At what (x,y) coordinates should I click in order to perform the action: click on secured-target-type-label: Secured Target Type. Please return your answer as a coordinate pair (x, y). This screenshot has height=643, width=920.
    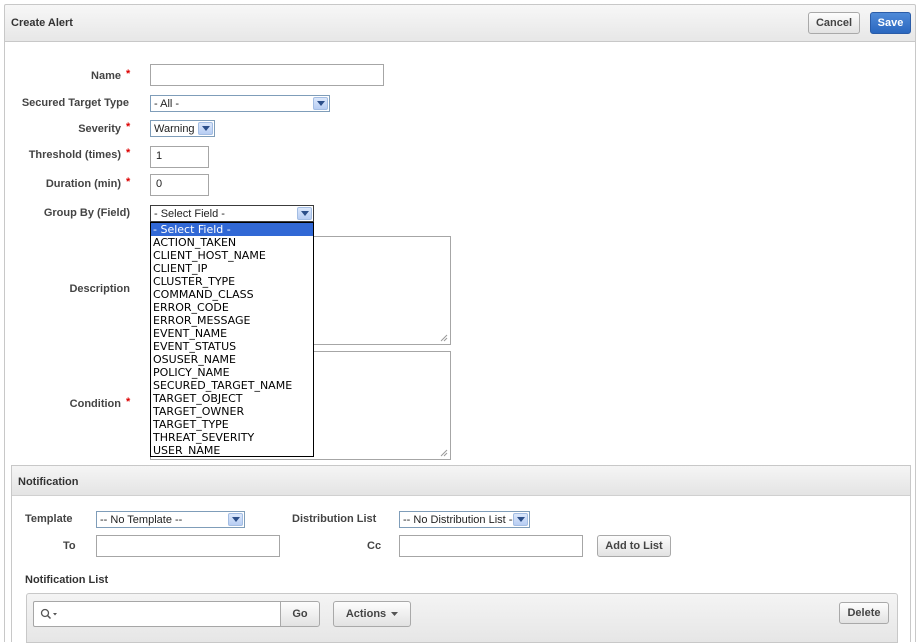
    Looking at the image, I should click on (75, 103).